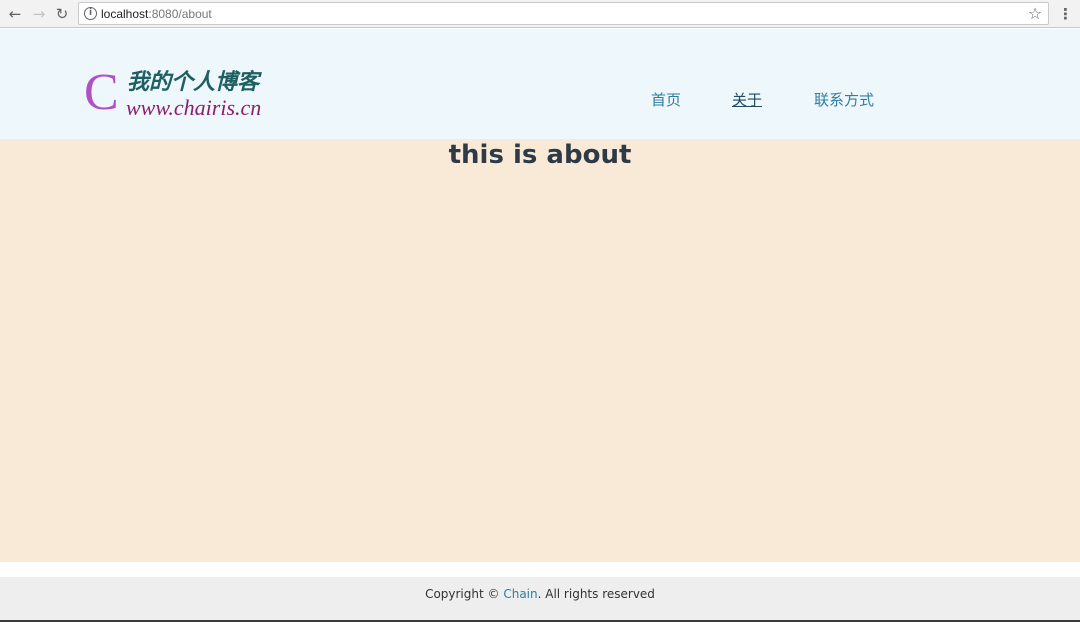 The width and height of the screenshot is (1080, 622). What do you see at coordinates (844, 100) in the screenshot?
I see `nav-contact-link: 联系方式` at bounding box center [844, 100].